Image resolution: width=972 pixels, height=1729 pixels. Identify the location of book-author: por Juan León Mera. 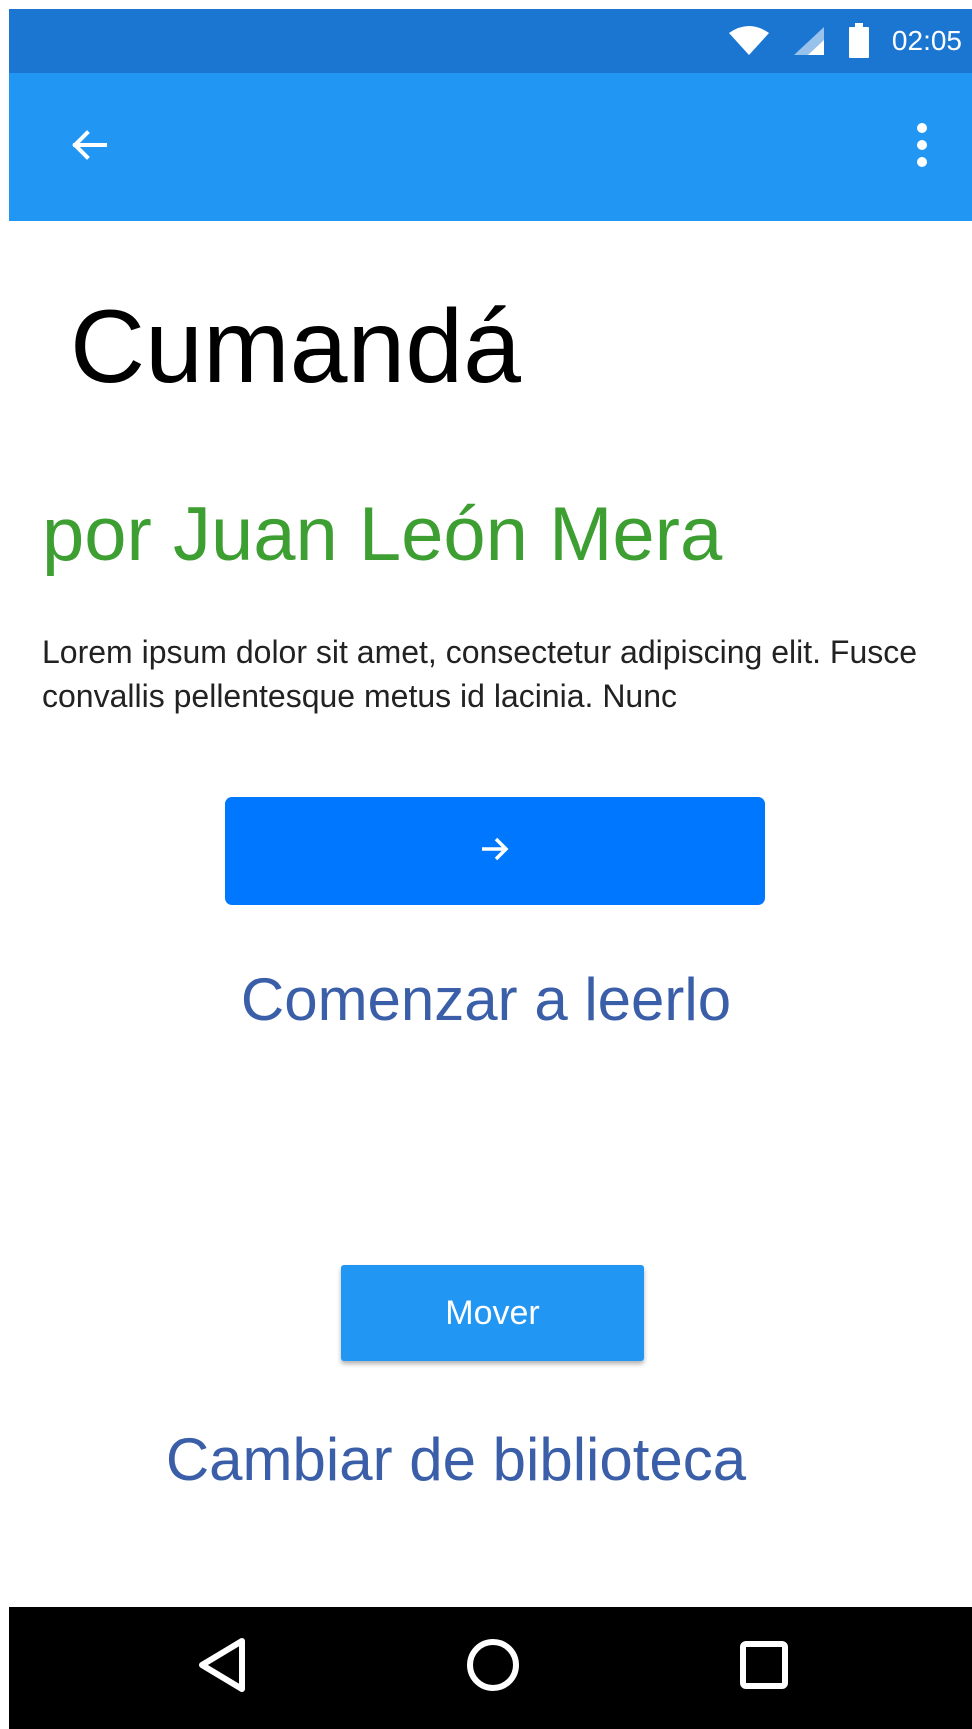
(382, 534).